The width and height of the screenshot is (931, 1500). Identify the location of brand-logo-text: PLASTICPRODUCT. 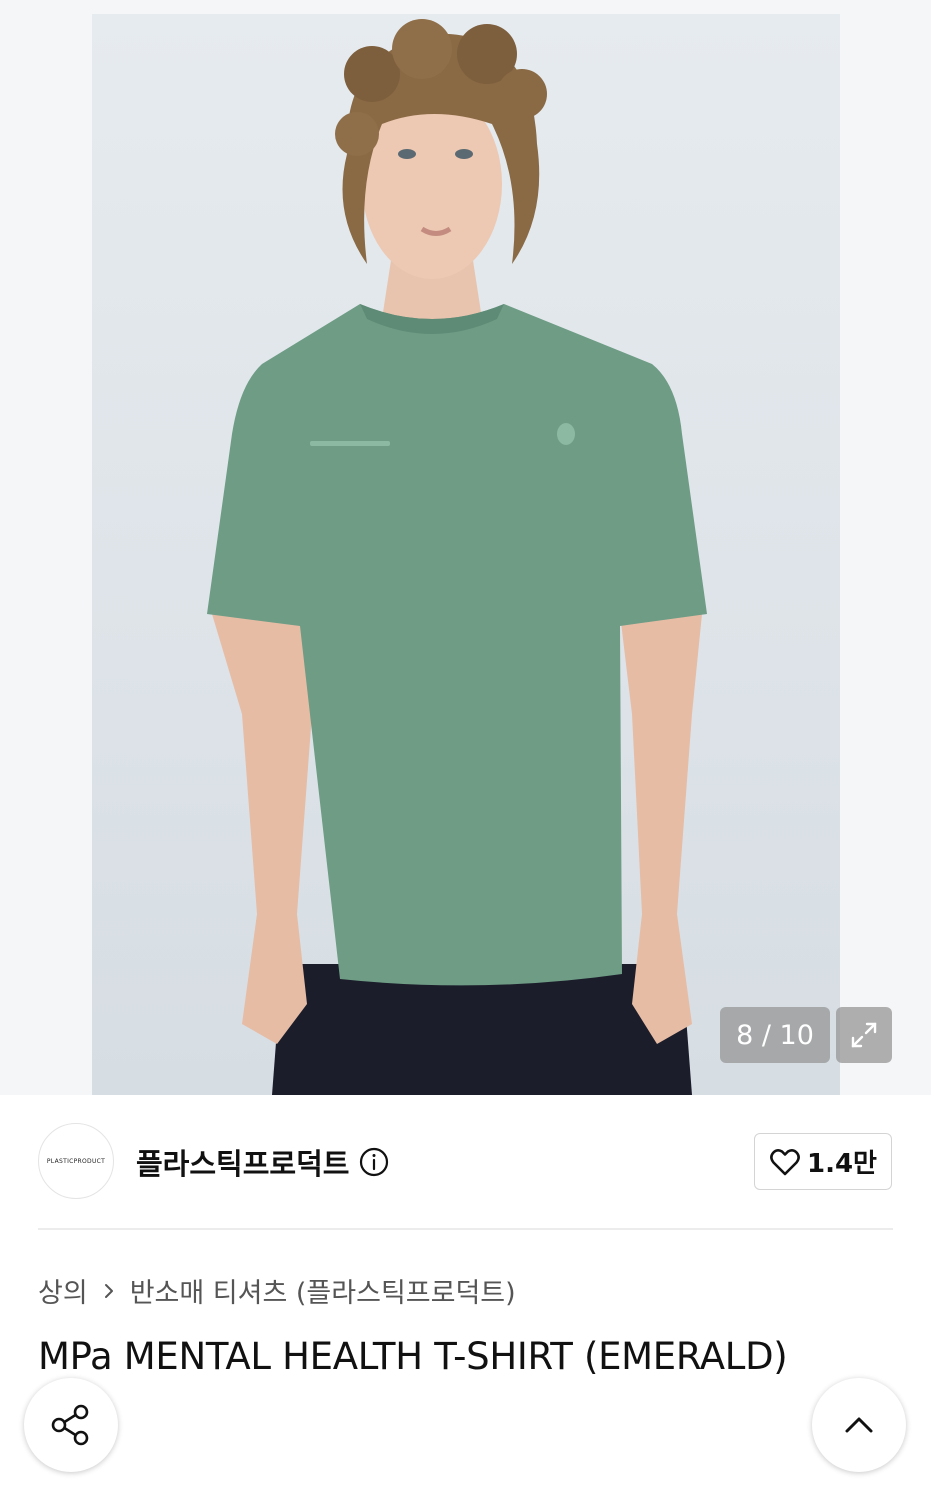
(76, 1161).